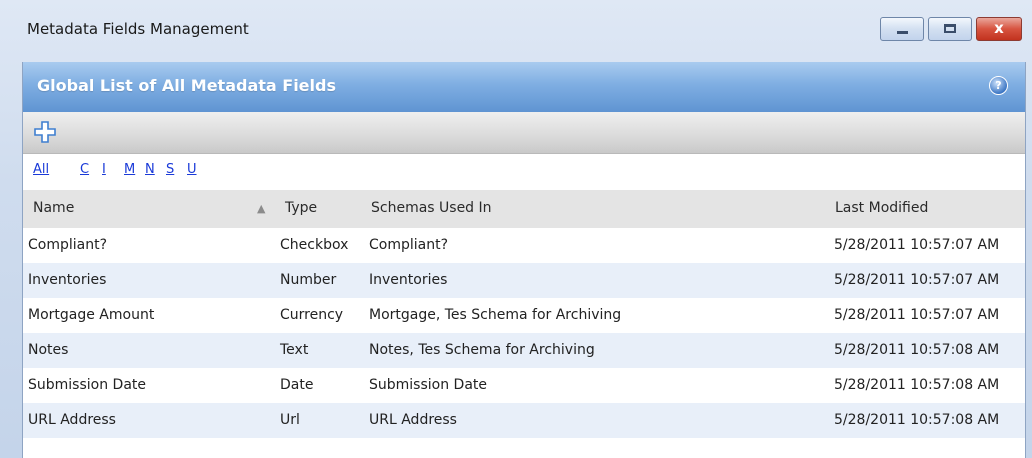  I want to click on cell-schemas: Compliant?, so click(409, 245).